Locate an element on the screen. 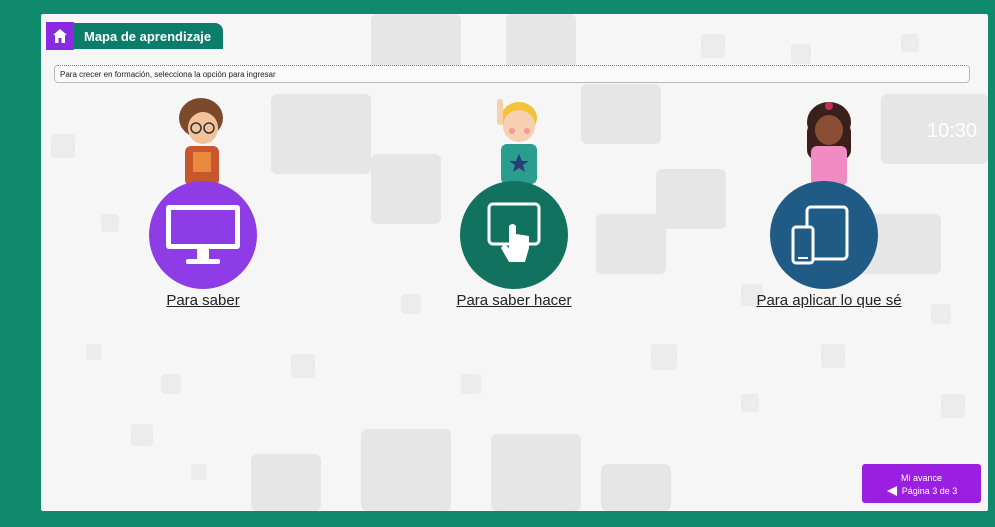 Image resolution: width=995 pixels, height=527 pixels. kid-boy-raising-hand-illustration is located at coordinates (517, 141).